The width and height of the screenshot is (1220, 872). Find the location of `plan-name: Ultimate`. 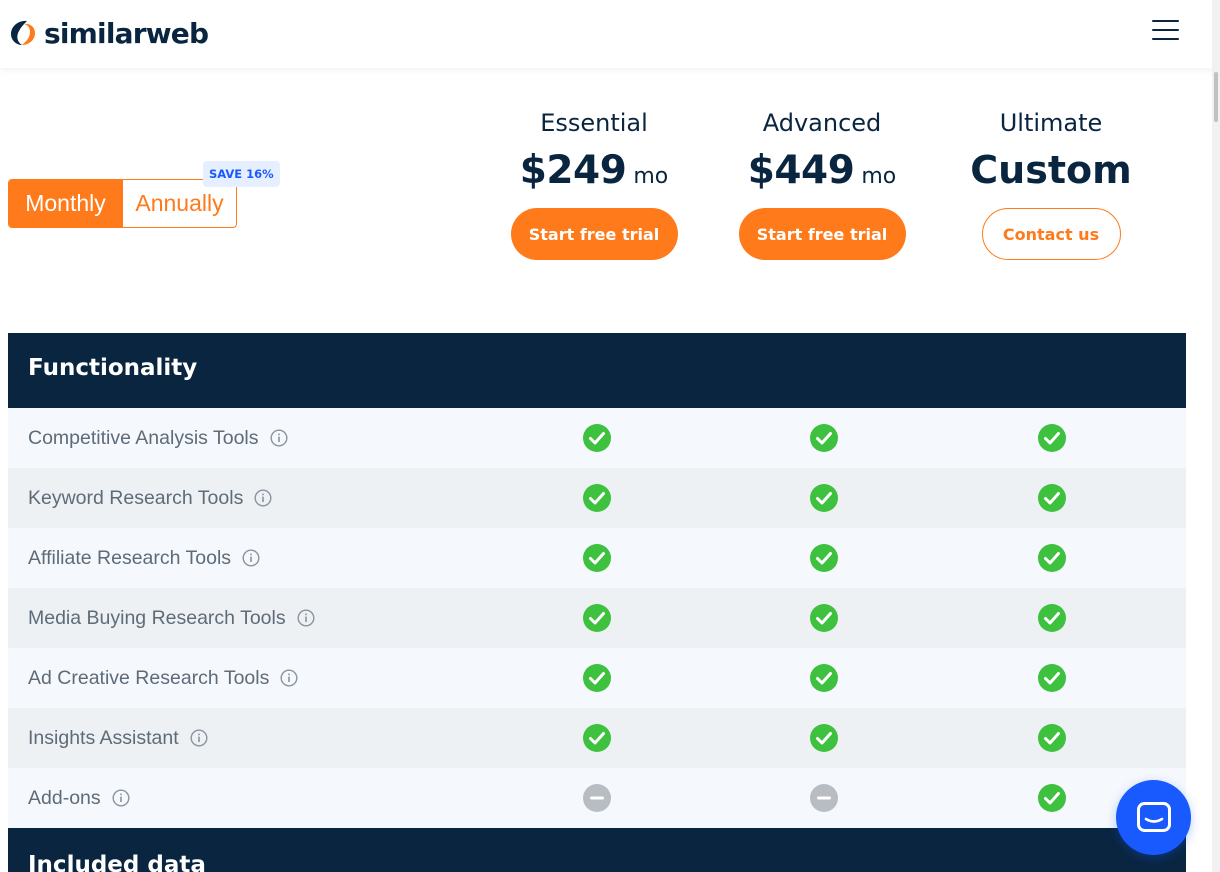

plan-name: Ultimate is located at coordinates (1051, 123).